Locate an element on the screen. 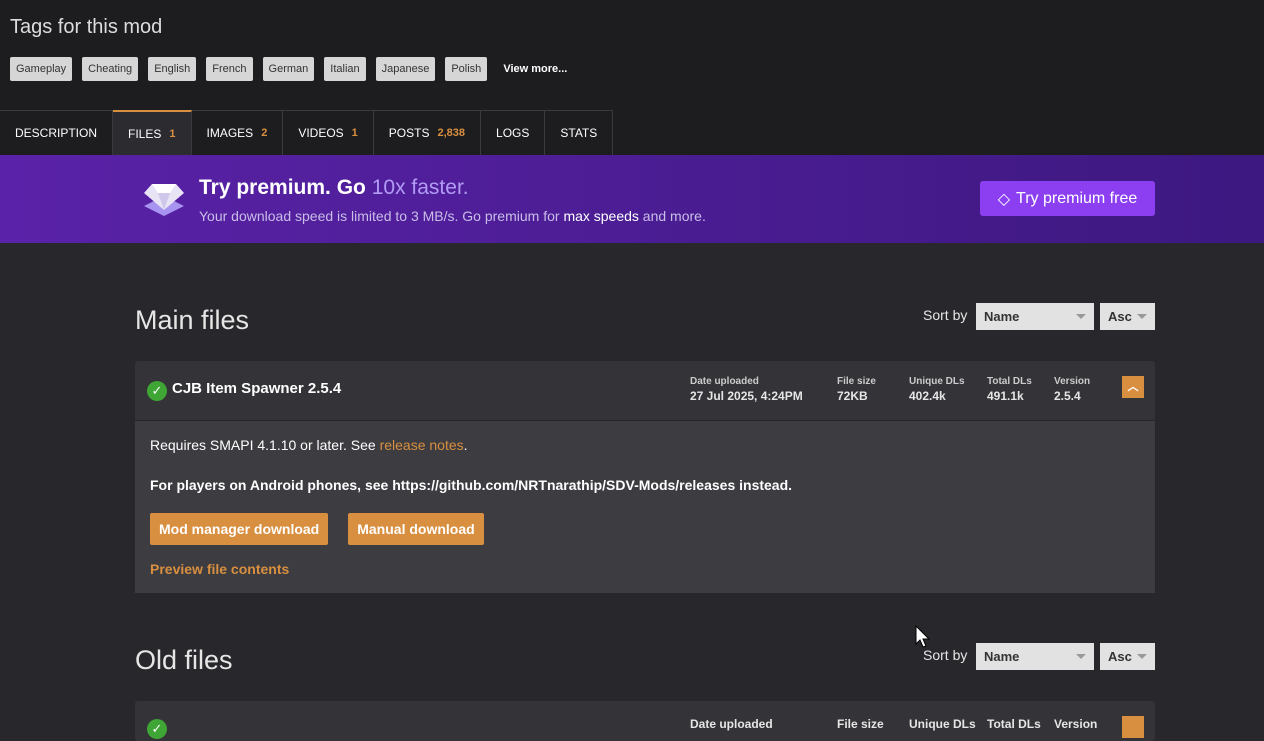  diamond-icon: ◇ is located at coordinates (1004, 199).